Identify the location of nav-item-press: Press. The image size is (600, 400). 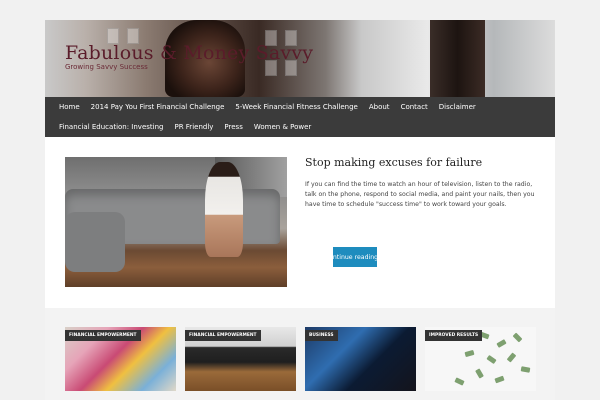
(233, 127).